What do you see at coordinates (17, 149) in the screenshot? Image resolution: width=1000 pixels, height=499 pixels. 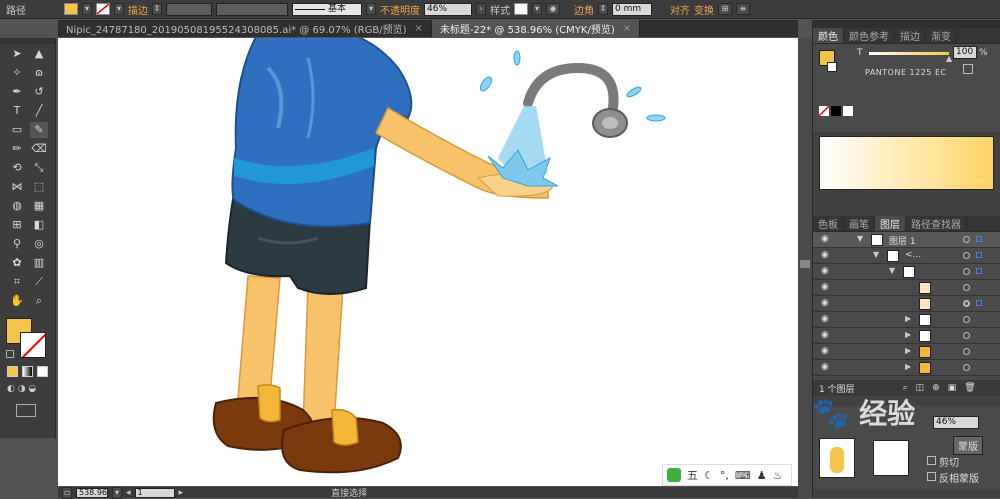 I see `pencil-tool-icon: ✏` at bounding box center [17, 149].